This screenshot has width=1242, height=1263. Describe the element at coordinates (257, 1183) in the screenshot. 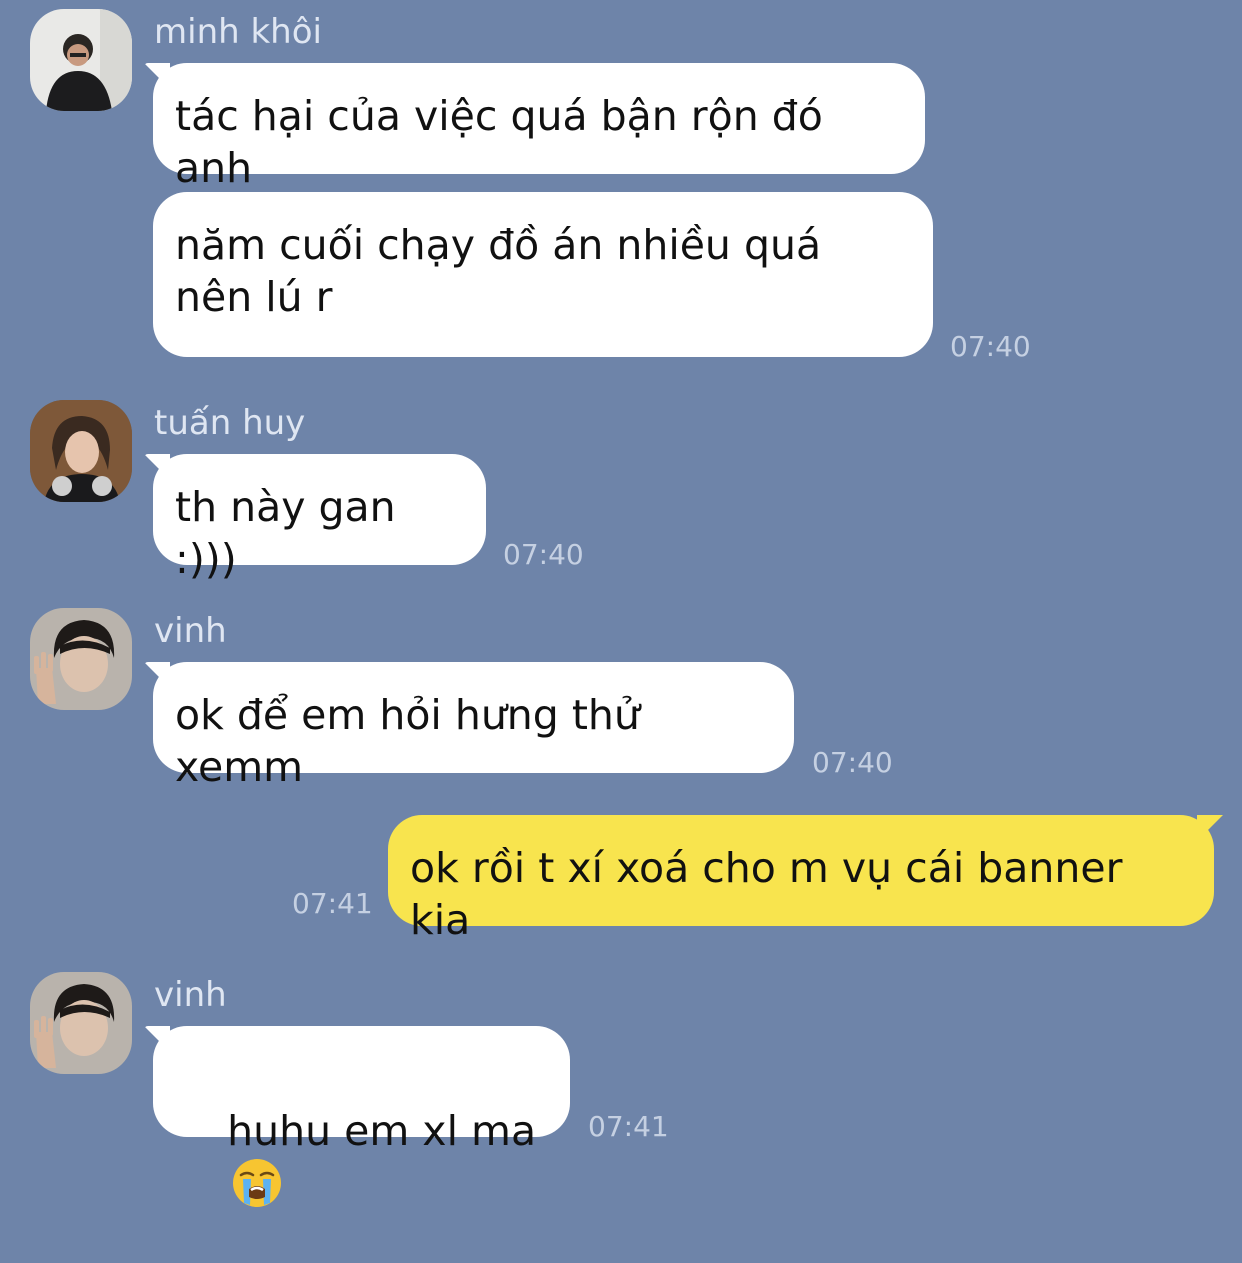

I see `loudly-crying-face-icon` at that location.